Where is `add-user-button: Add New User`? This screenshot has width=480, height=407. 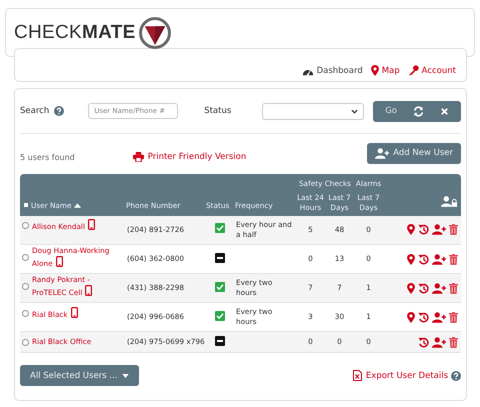 add-user-button: Add New User is located at coordinates (414, 153).